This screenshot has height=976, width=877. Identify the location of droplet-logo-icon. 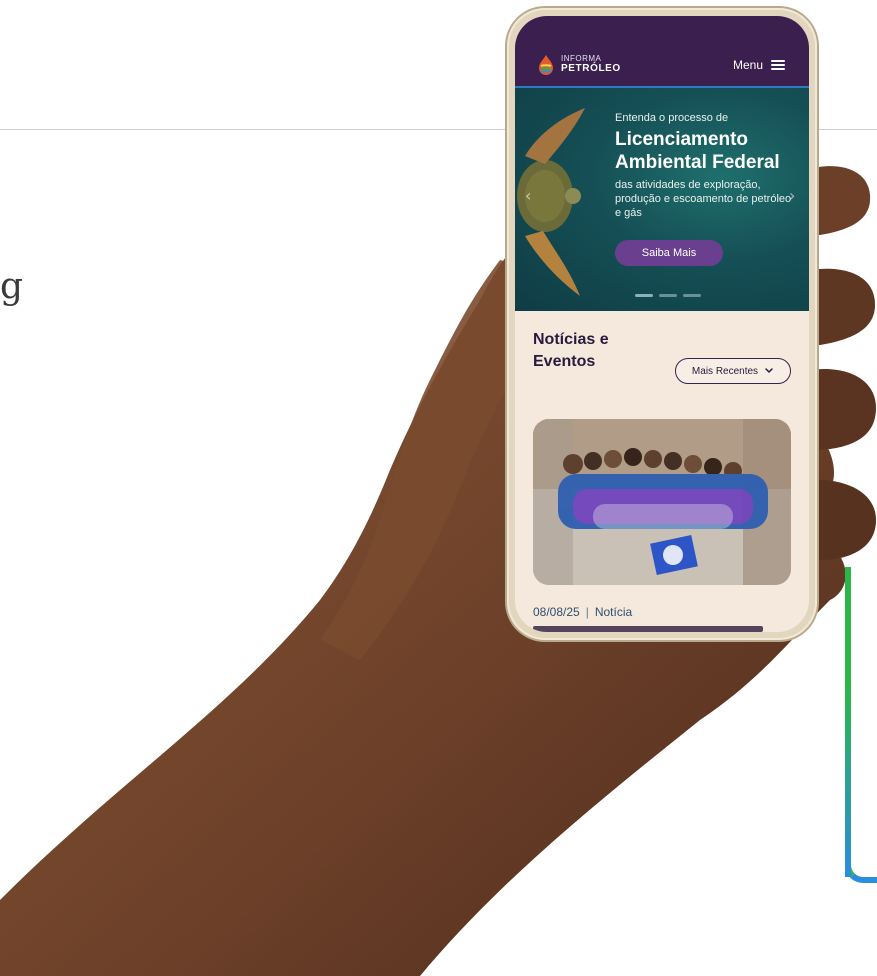
(546, 65).